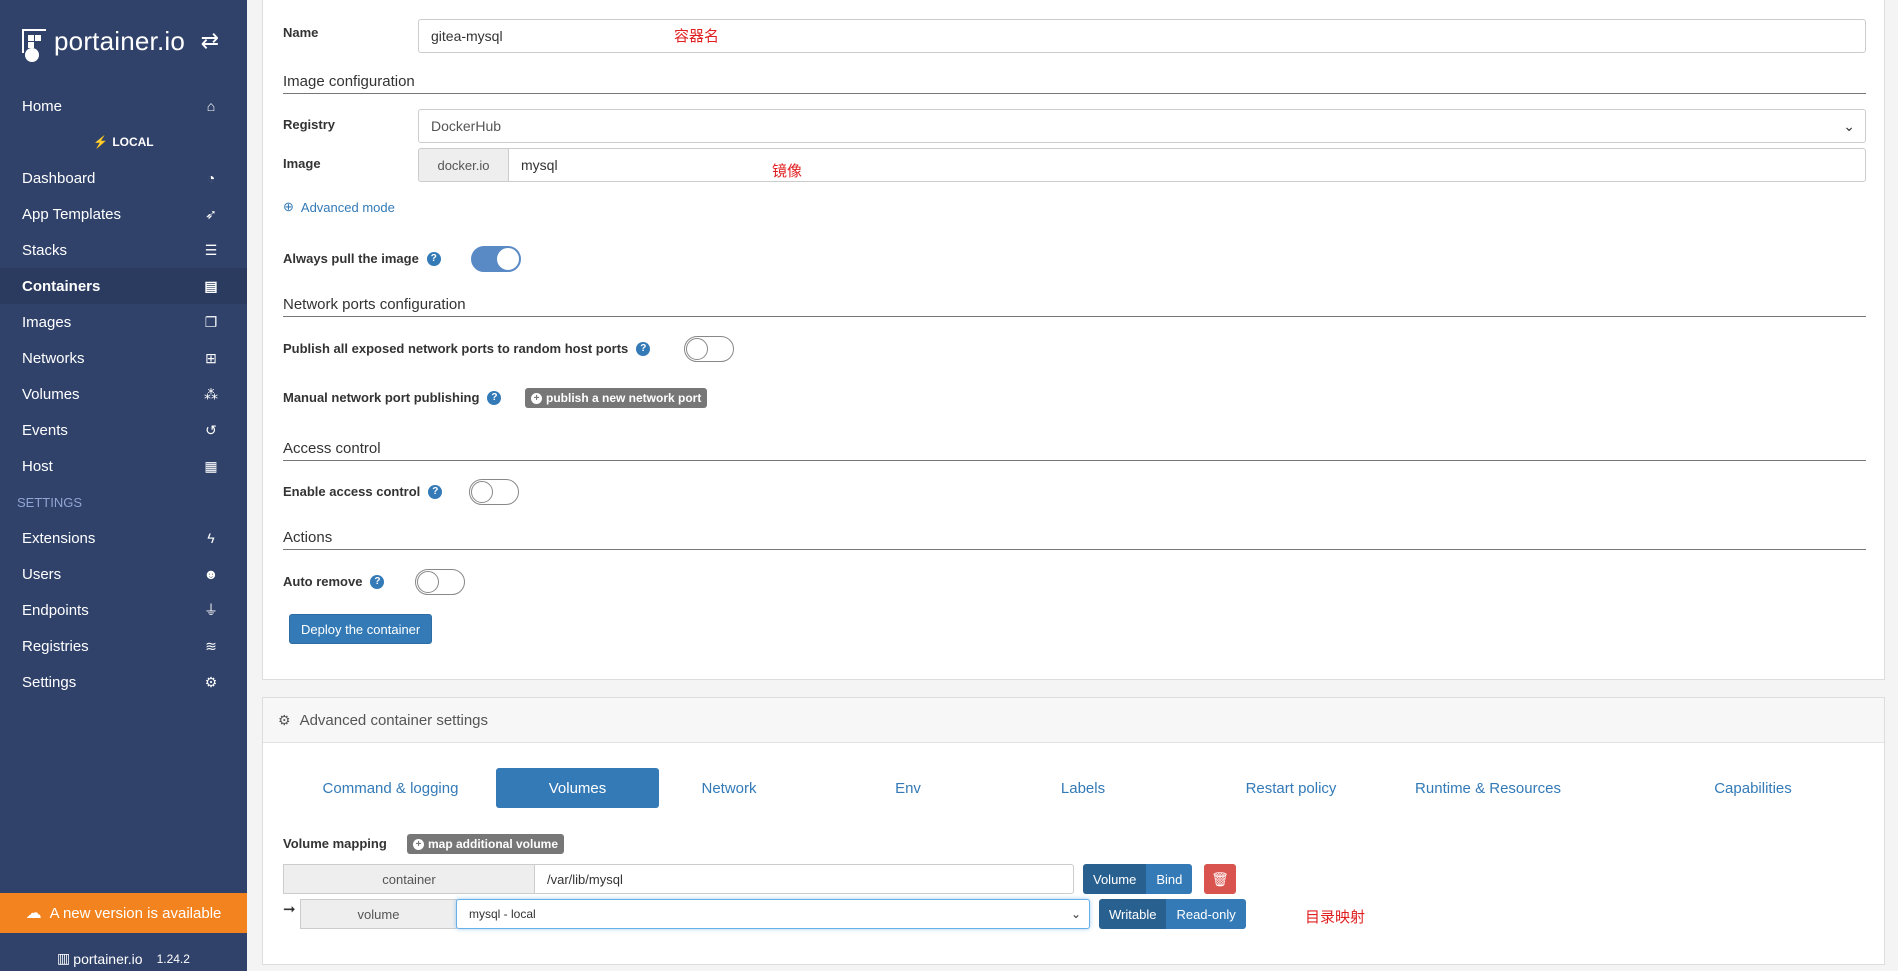 This screenshot has height=971, width=1898. I want to click on sidebar-item-app-templates: App Templates ➶, so click(123, 214).